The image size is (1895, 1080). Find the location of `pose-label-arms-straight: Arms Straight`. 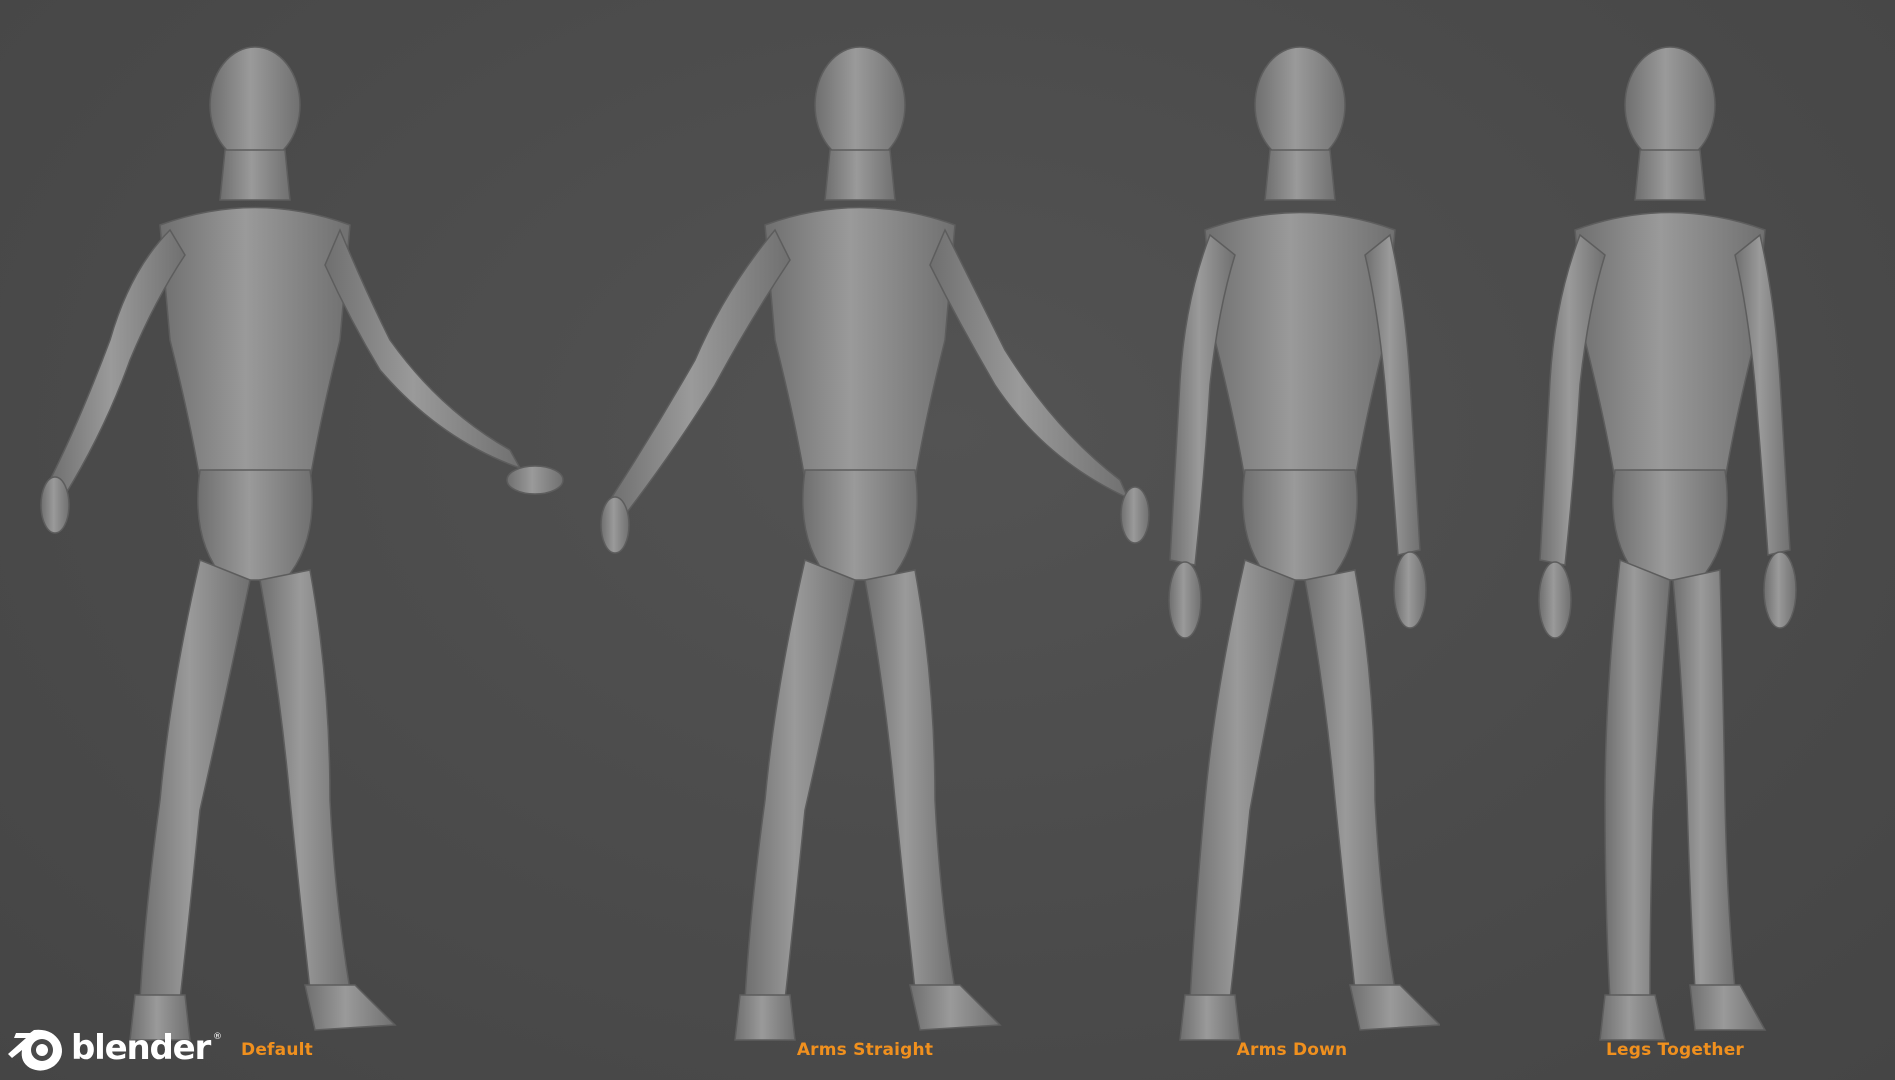

pose-label-arms-straight: Arms Straight is located at coordinates (865, 1050).